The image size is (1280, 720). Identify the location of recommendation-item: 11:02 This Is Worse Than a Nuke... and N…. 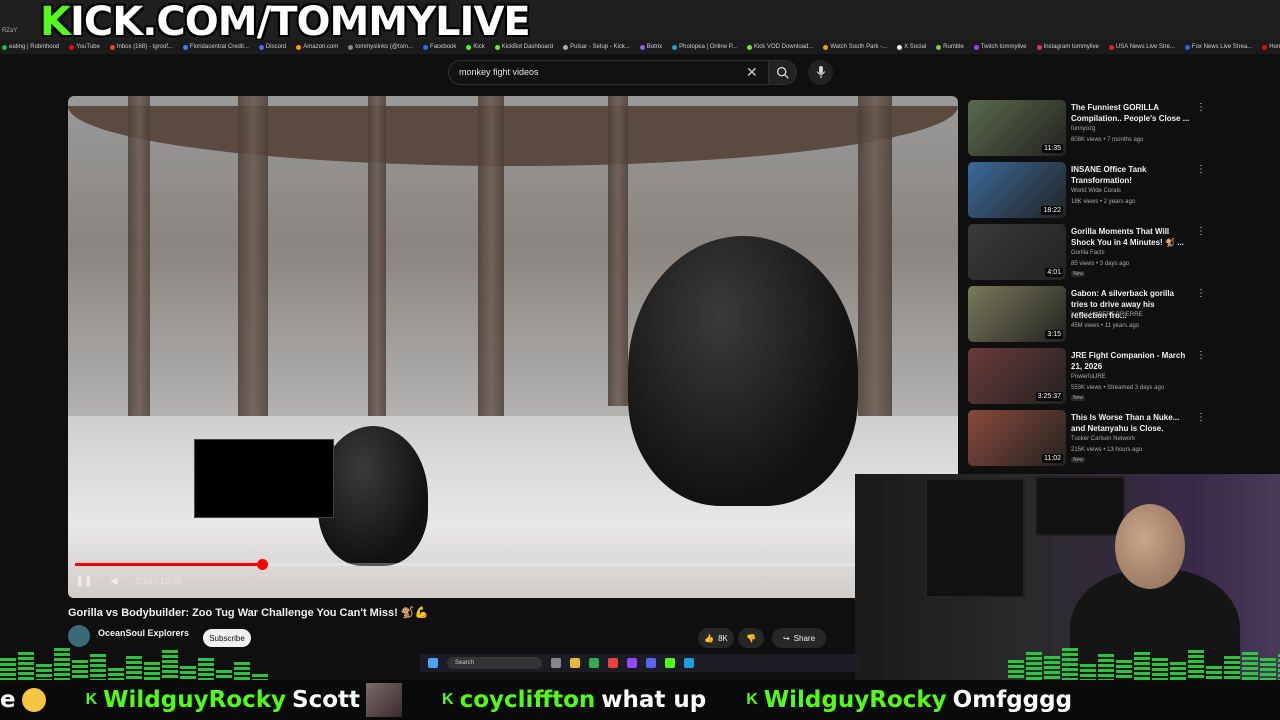
(1088, 439).